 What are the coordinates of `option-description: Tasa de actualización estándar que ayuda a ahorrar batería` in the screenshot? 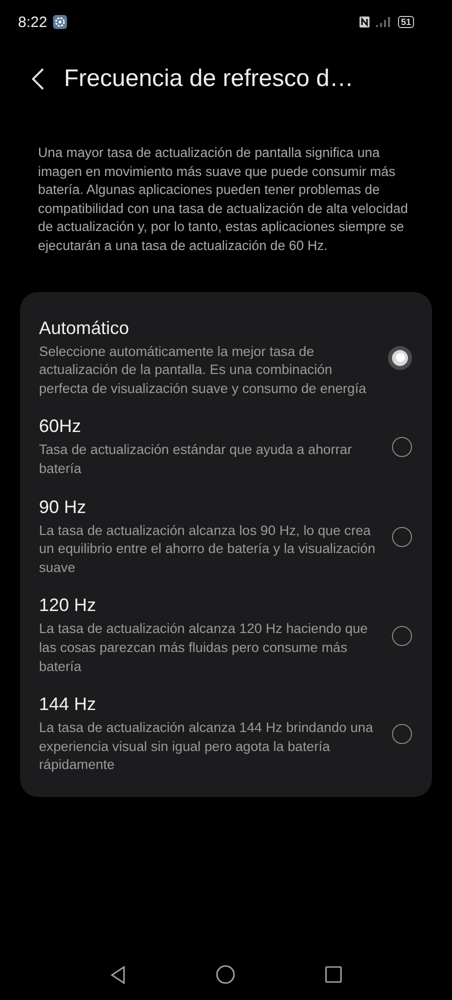 It's located at (196, 459).